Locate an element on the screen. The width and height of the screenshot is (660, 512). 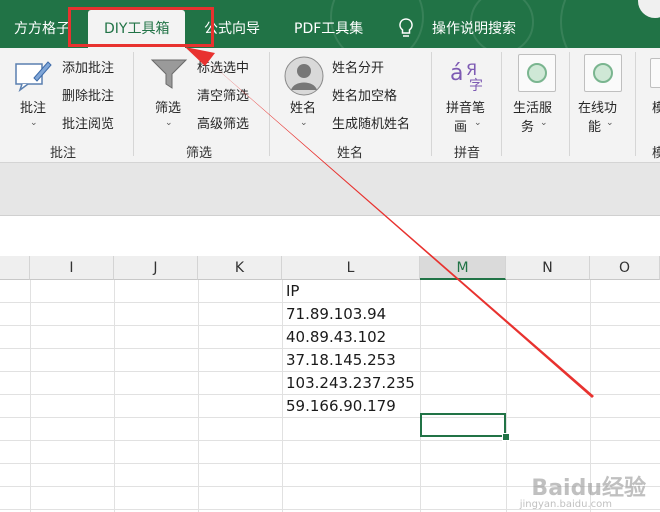
arrowhead is located at coordinates (200, 56).